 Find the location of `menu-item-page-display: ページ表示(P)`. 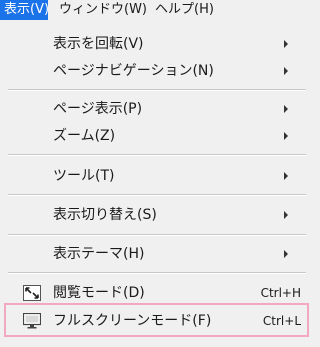

menu-item-page-display: ページ表示(P) is located at coordinates (157, 109).